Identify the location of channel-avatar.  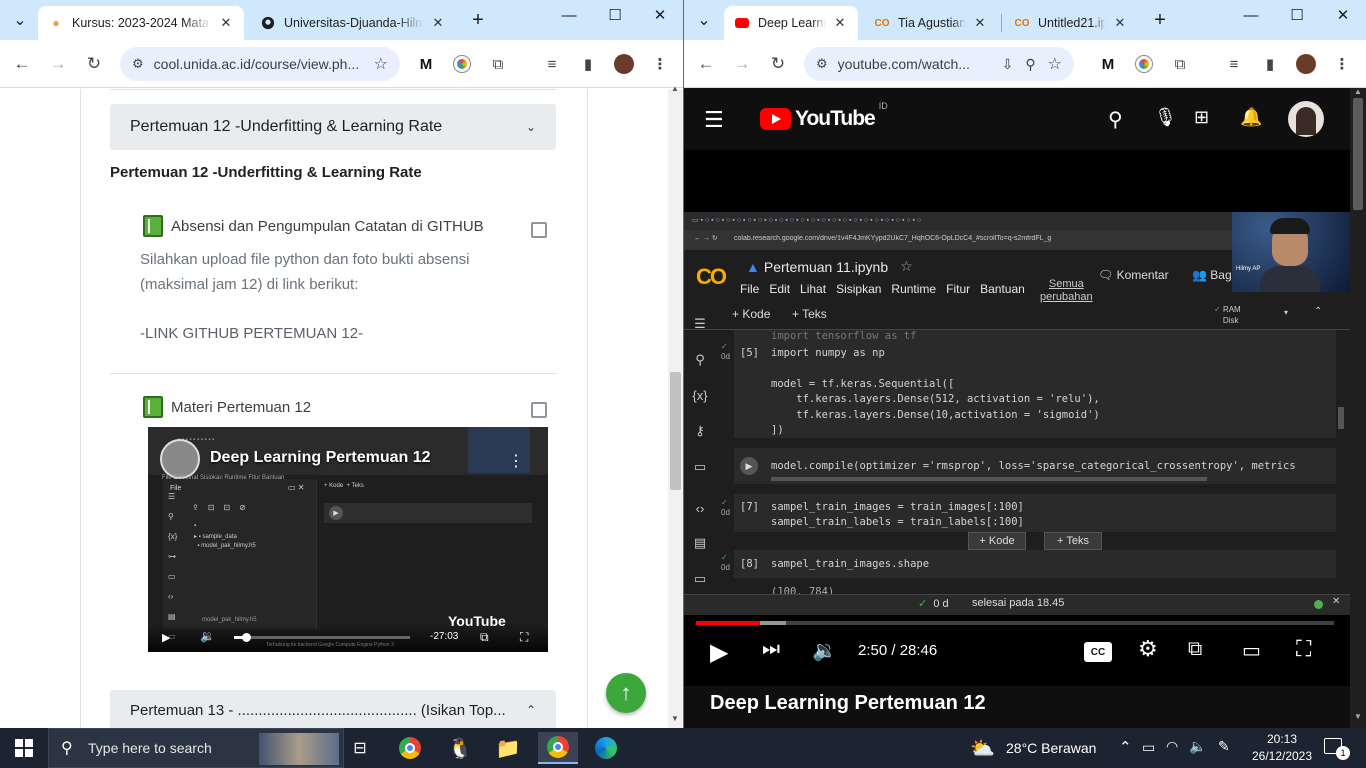
(180, 459).